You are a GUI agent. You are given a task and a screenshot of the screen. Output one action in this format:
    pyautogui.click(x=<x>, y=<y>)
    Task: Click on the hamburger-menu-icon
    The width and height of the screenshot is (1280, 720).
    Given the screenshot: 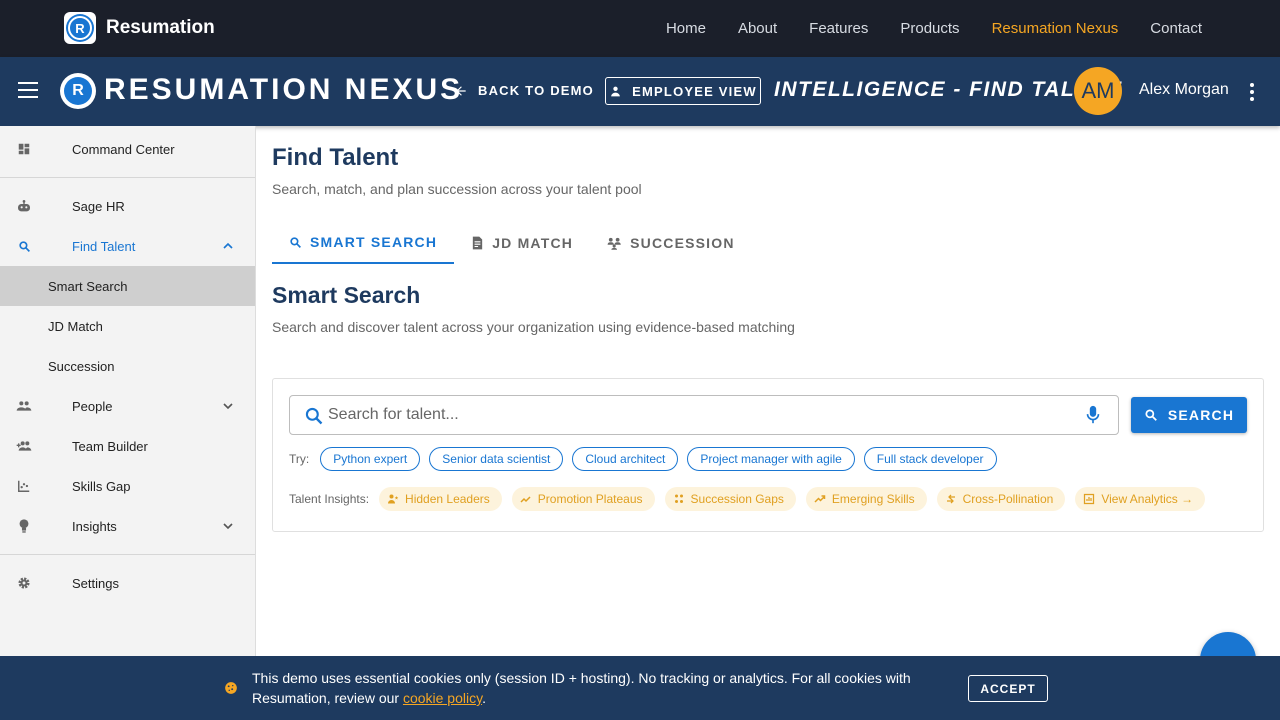 What is the action you would take?
    pyautogui.click(x=28, y=90)
    